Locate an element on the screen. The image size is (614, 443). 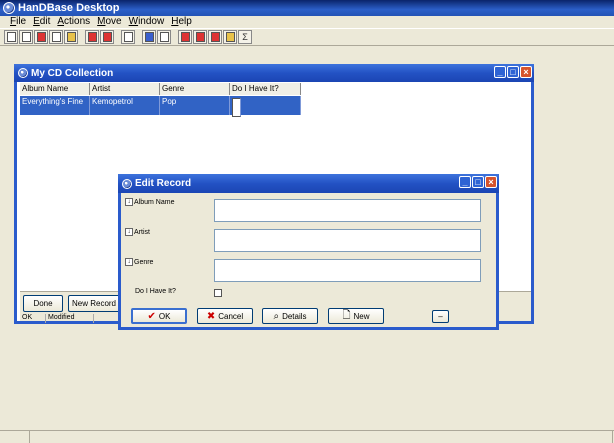
dialog-title: Edit Record is located at coordinates (163, 183).